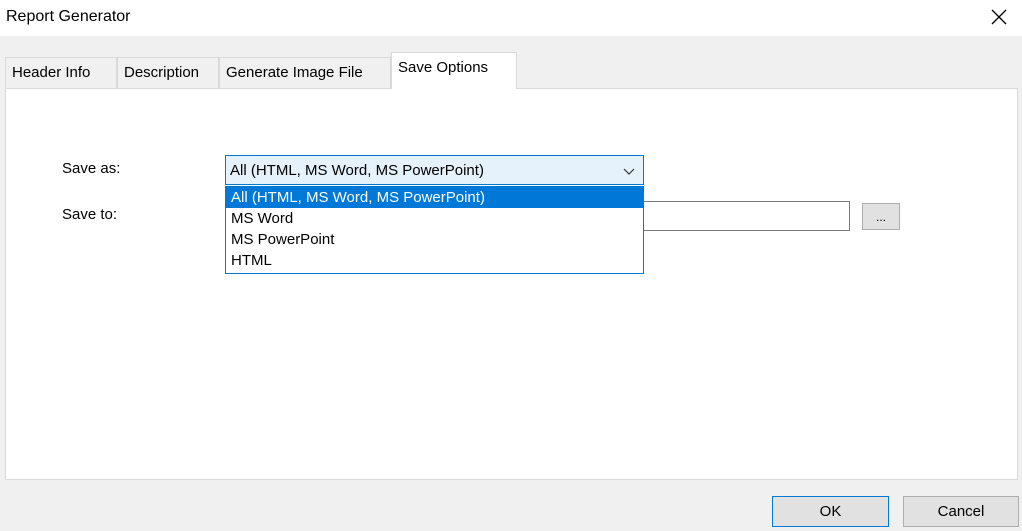 The height and width of the screenshot is (531, 1022). Describe the element at coordinates (434, 197) in the screenshot. I see `dropdown-option-all: All (HTML, MS Word, MS PowerPoint)` at that location.